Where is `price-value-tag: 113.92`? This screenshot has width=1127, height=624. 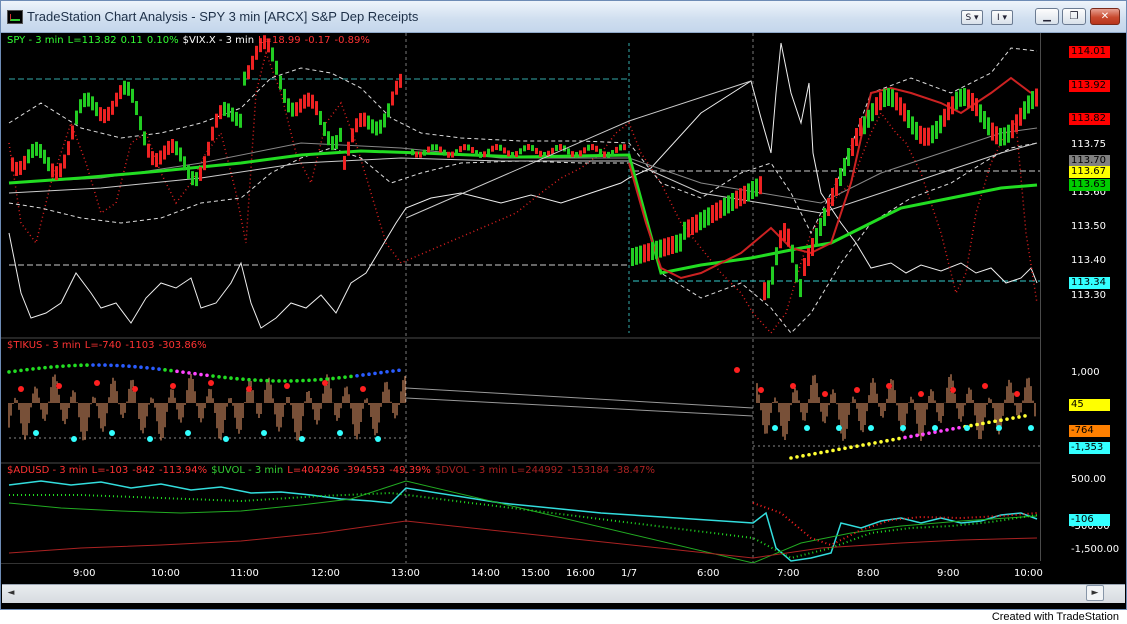 price-value-tag: 113.92 is located at coordinates (1089, 86).